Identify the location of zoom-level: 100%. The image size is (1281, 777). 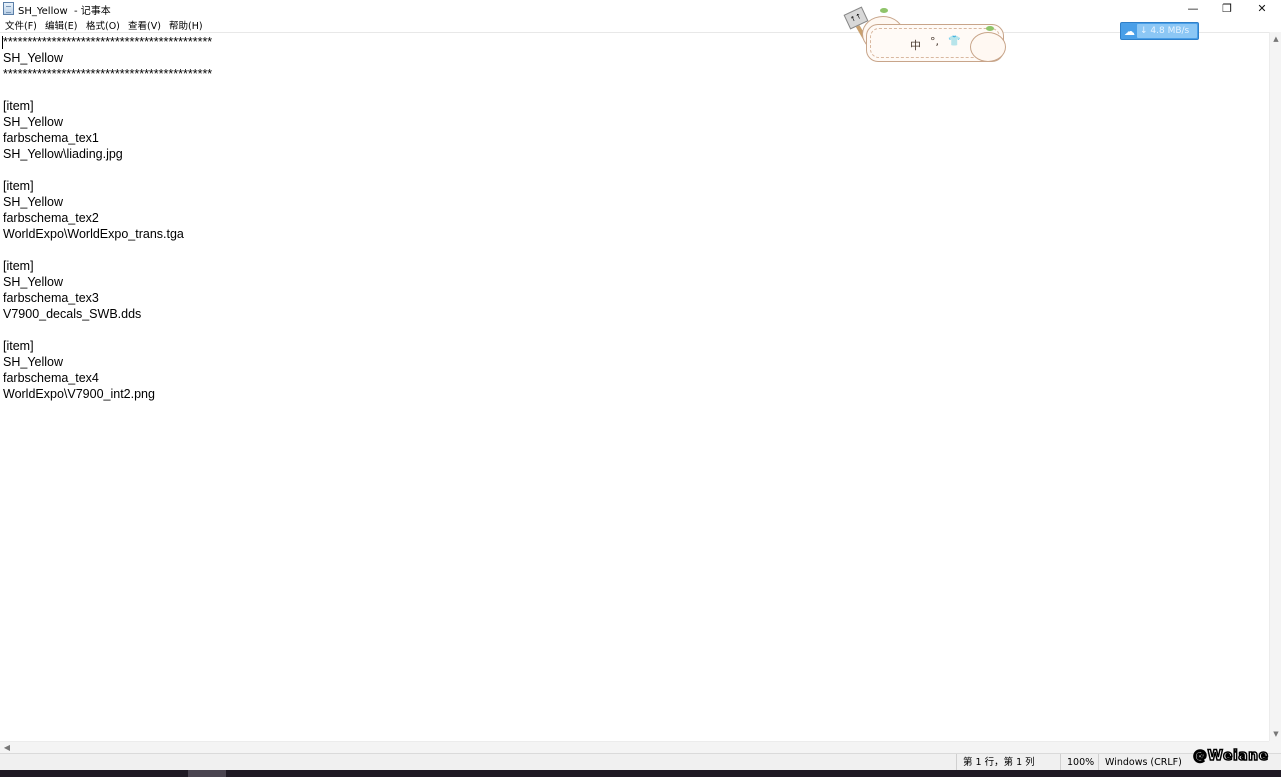
(1079, 762).